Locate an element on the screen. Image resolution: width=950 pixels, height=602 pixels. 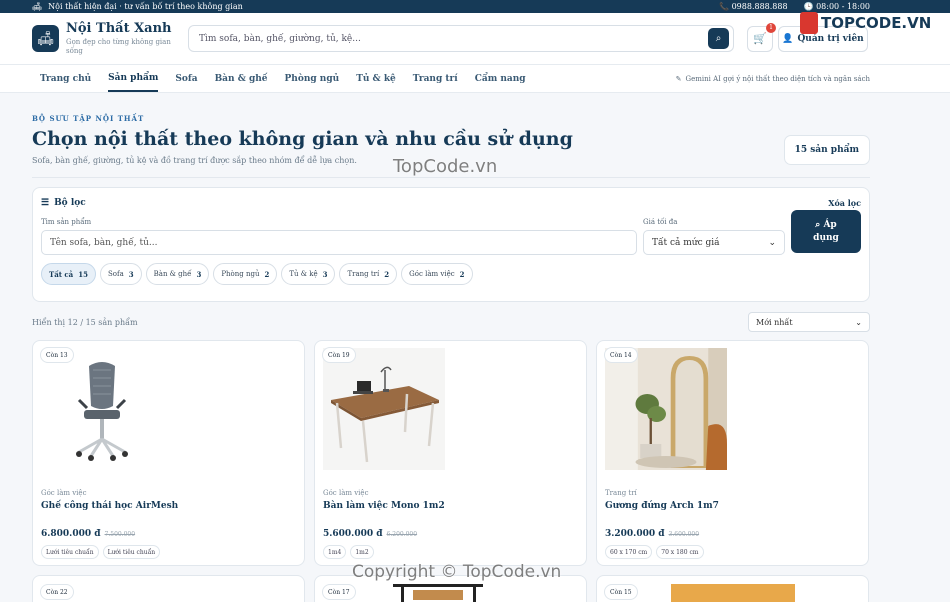
chip-label: Tất cả is located at coordinates (61, 274).